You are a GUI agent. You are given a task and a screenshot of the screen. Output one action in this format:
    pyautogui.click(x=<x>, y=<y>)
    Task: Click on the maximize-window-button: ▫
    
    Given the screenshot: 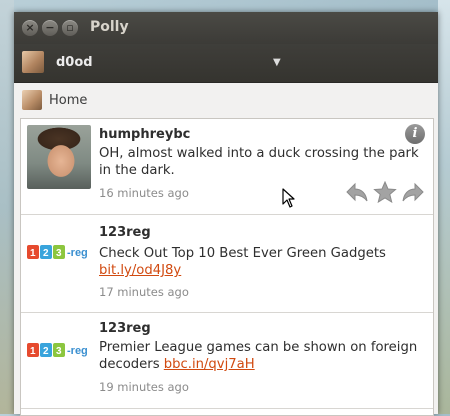 What is the action you would take?
    pyautogui.click(x=70, y=28)
    